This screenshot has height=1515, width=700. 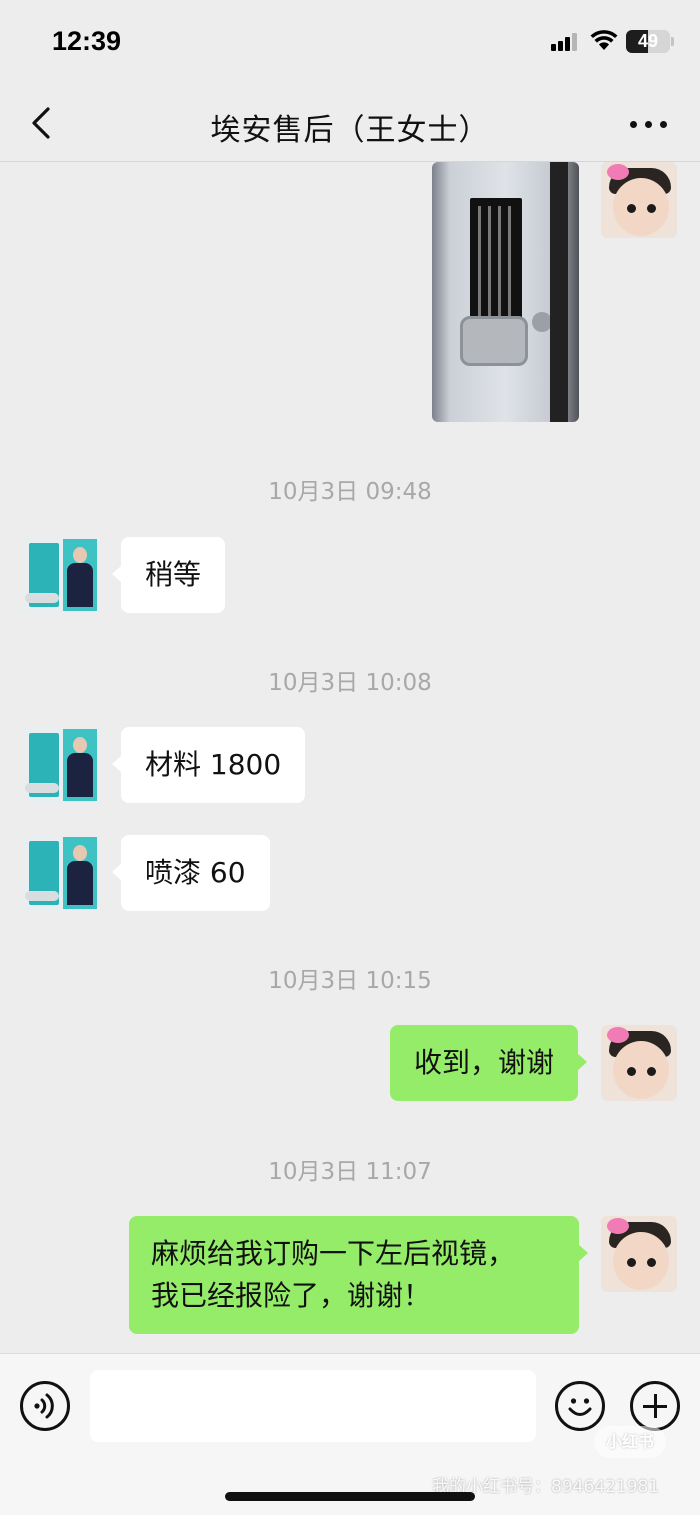 I want to click on chat-header: 埃安售后（王女士）, so click(x=350, y=123).